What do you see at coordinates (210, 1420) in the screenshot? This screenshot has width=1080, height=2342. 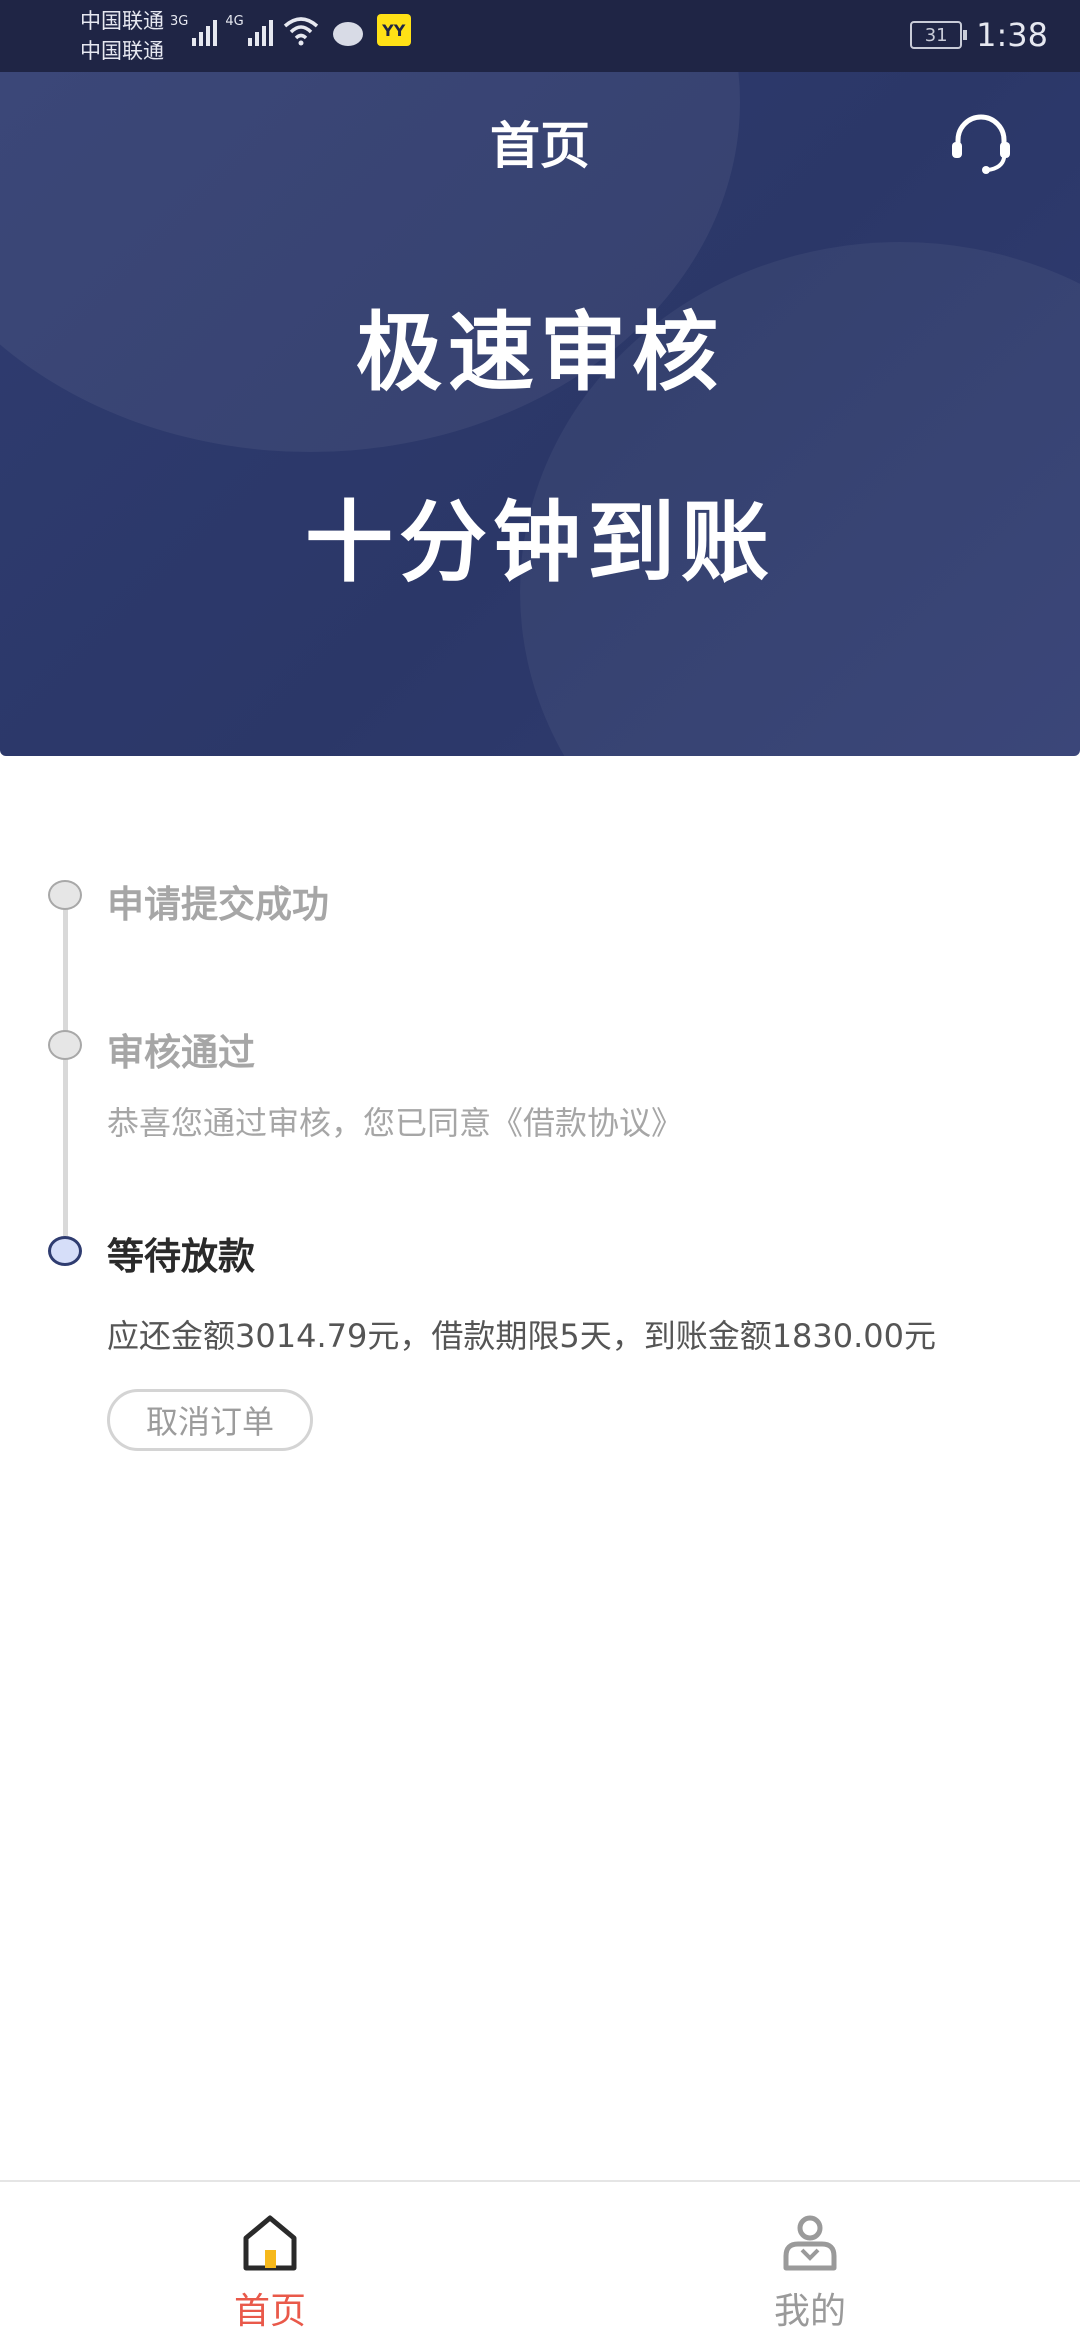 I see `cancel-order-button: 取消订单` at bounding box center [210, 1420].